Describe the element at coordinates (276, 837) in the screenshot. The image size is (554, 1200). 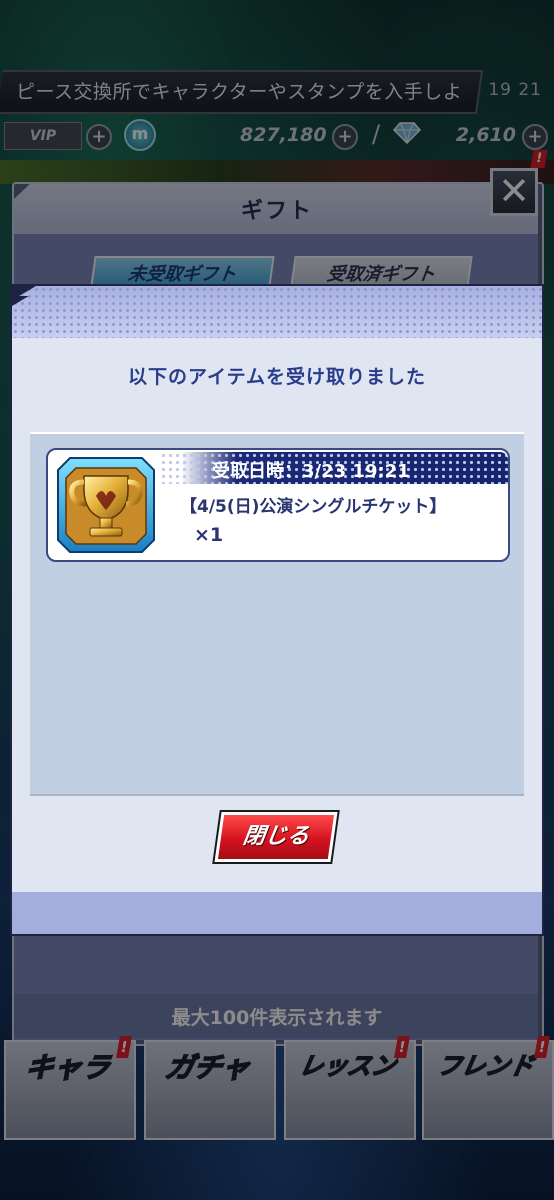
I see `close-button: 閉じる` at that location.